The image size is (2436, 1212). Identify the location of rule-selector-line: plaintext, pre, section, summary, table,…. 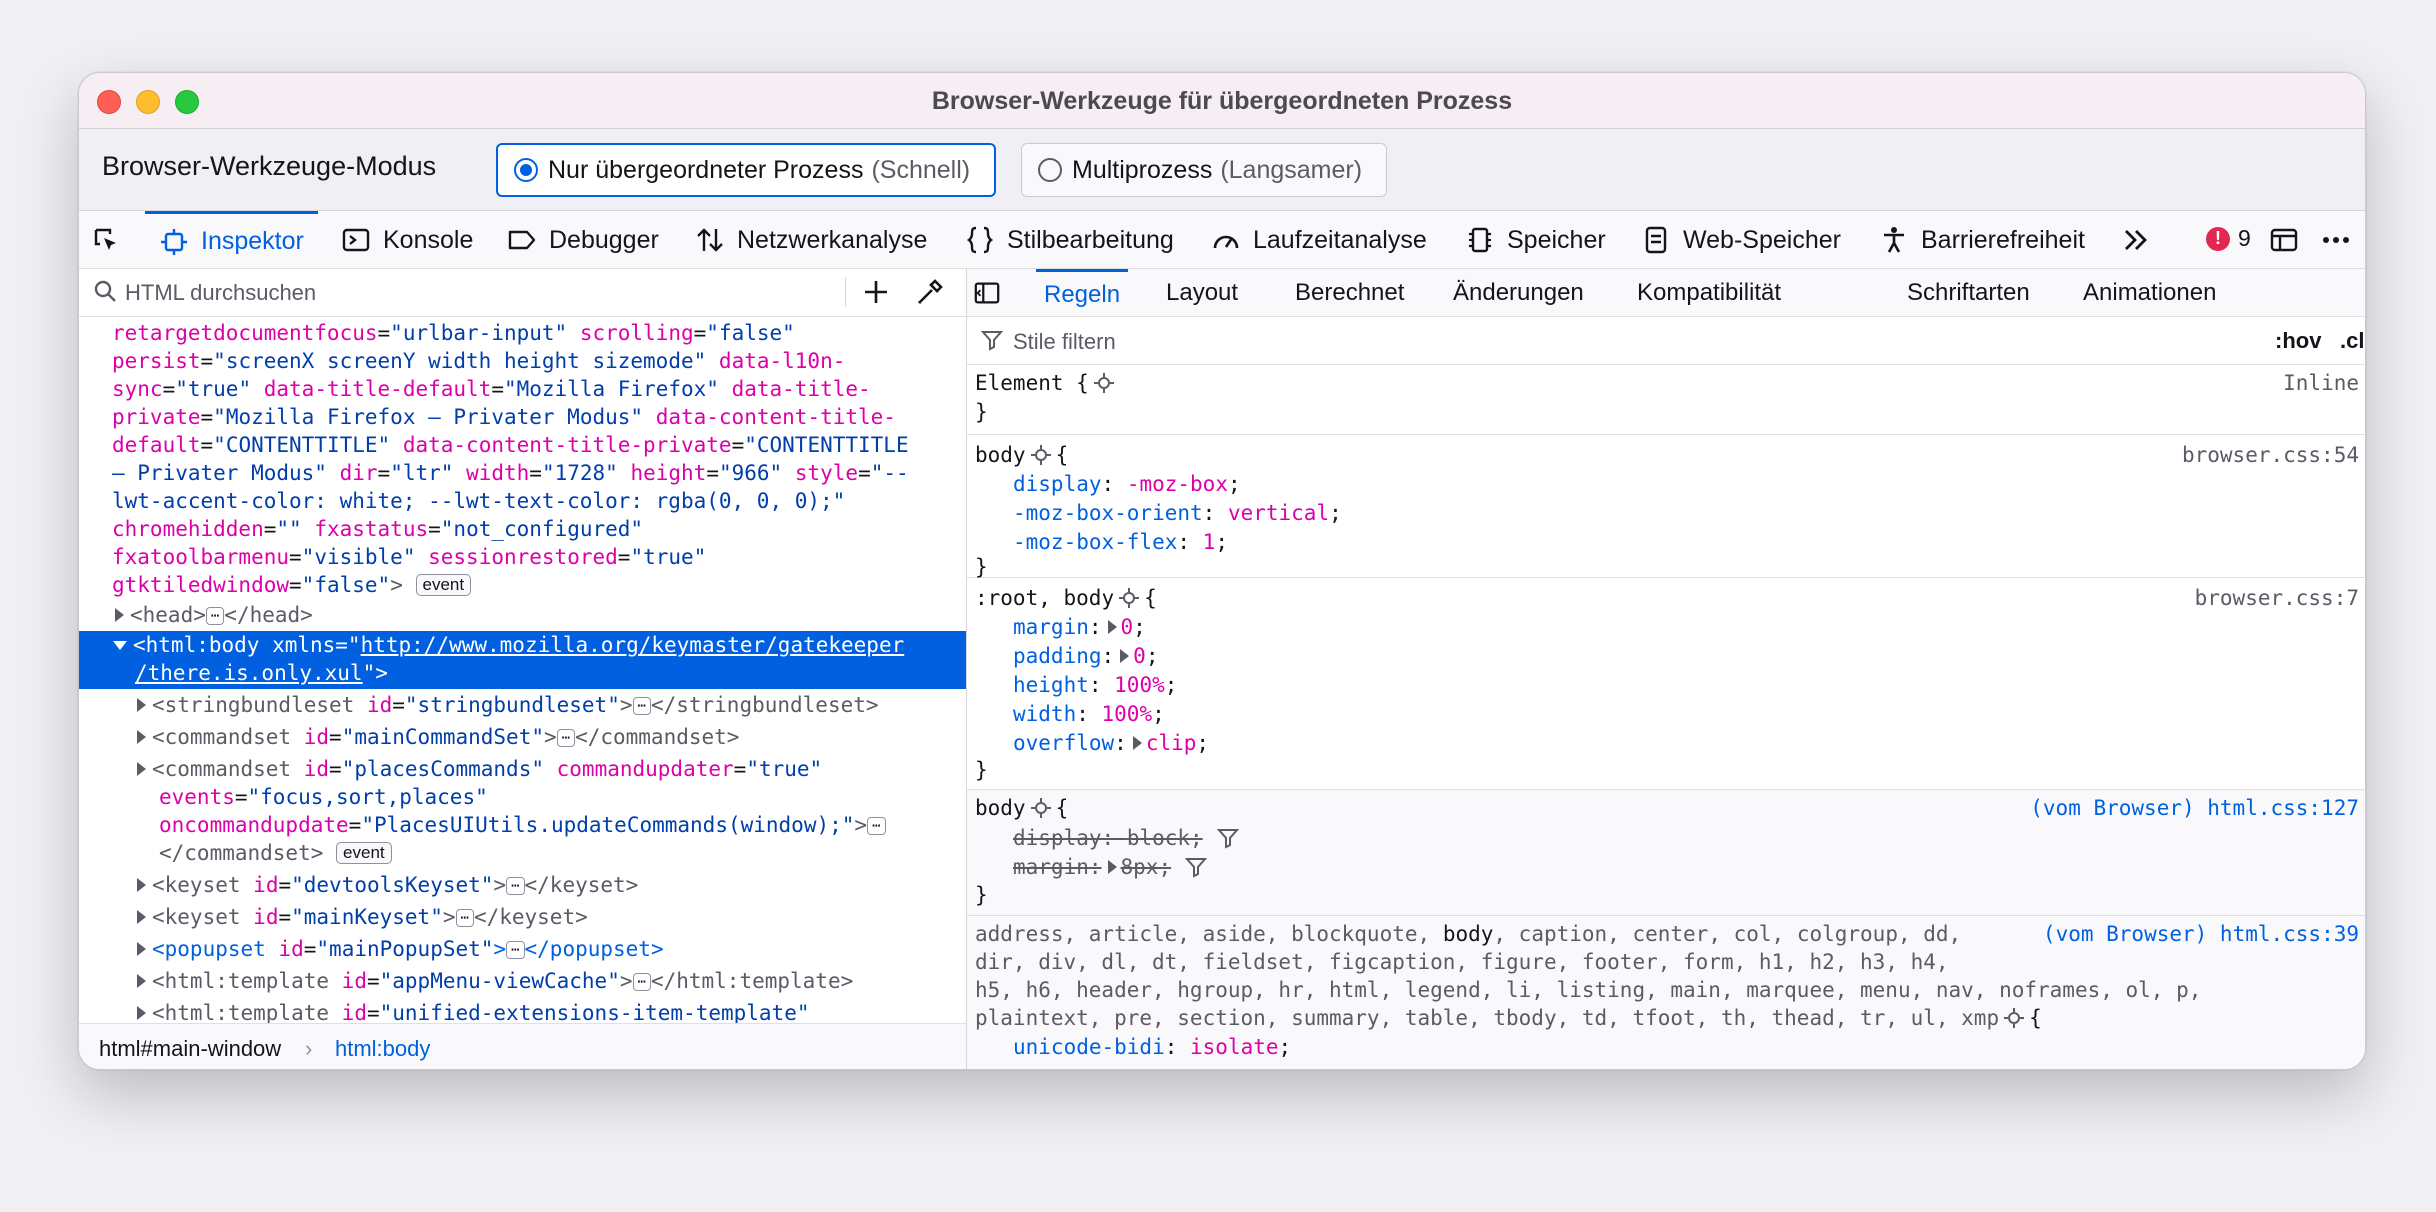
(1508, 1018).